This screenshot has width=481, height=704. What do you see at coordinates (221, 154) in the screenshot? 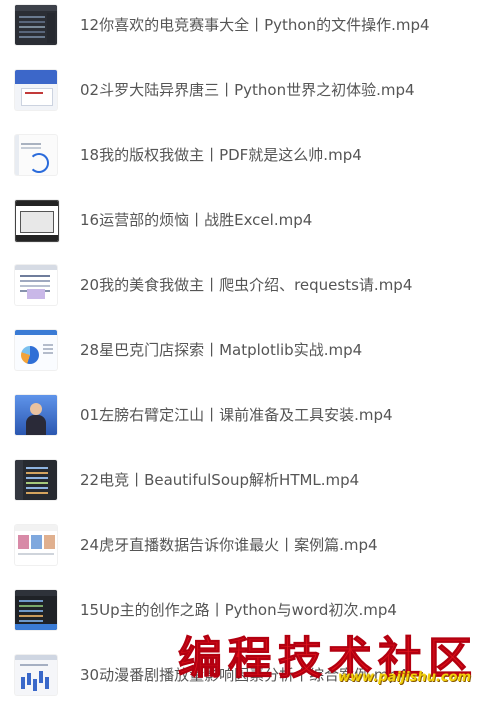
I see `file-name: 18我的版权我做主丨PDF就是这么帅.mp4` at bounding box center [221, 154].